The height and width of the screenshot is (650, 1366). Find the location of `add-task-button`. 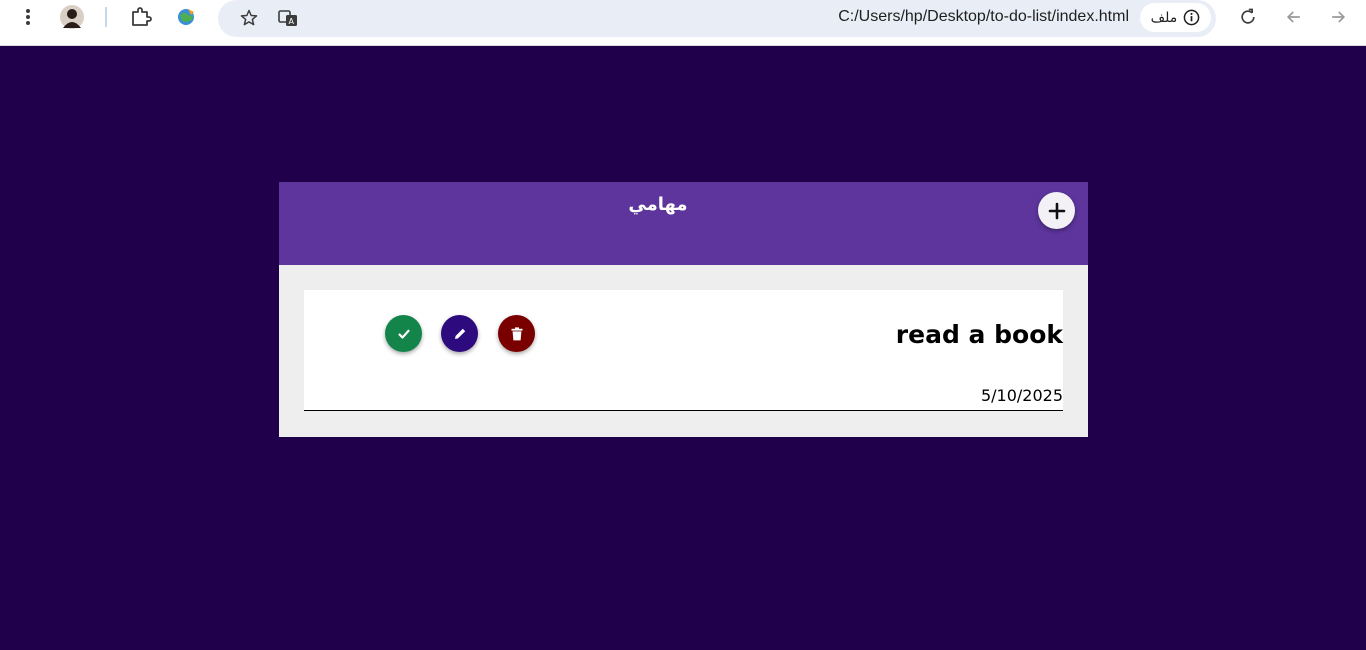

add-task-button is located at coordinates (1056, 210).